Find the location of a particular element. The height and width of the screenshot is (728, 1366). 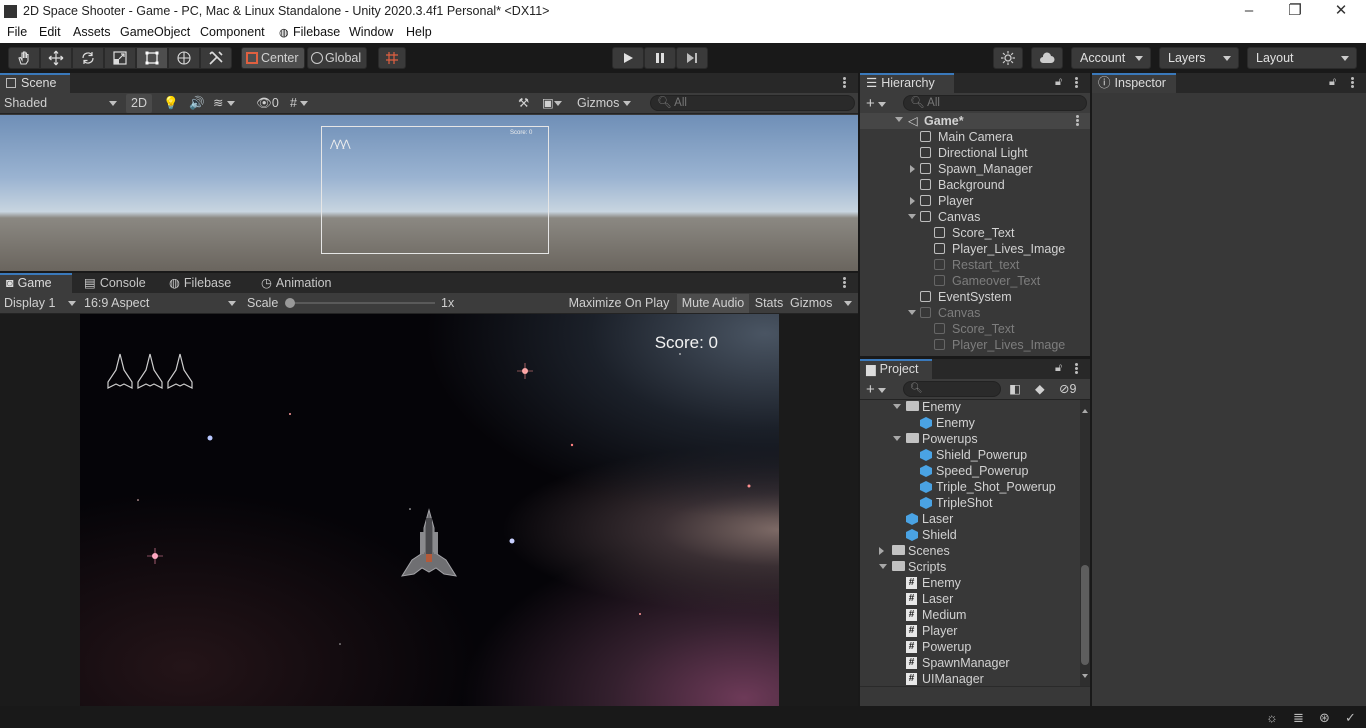

scene-tools-icon: ⚒ is located at coordinates (526, 103).